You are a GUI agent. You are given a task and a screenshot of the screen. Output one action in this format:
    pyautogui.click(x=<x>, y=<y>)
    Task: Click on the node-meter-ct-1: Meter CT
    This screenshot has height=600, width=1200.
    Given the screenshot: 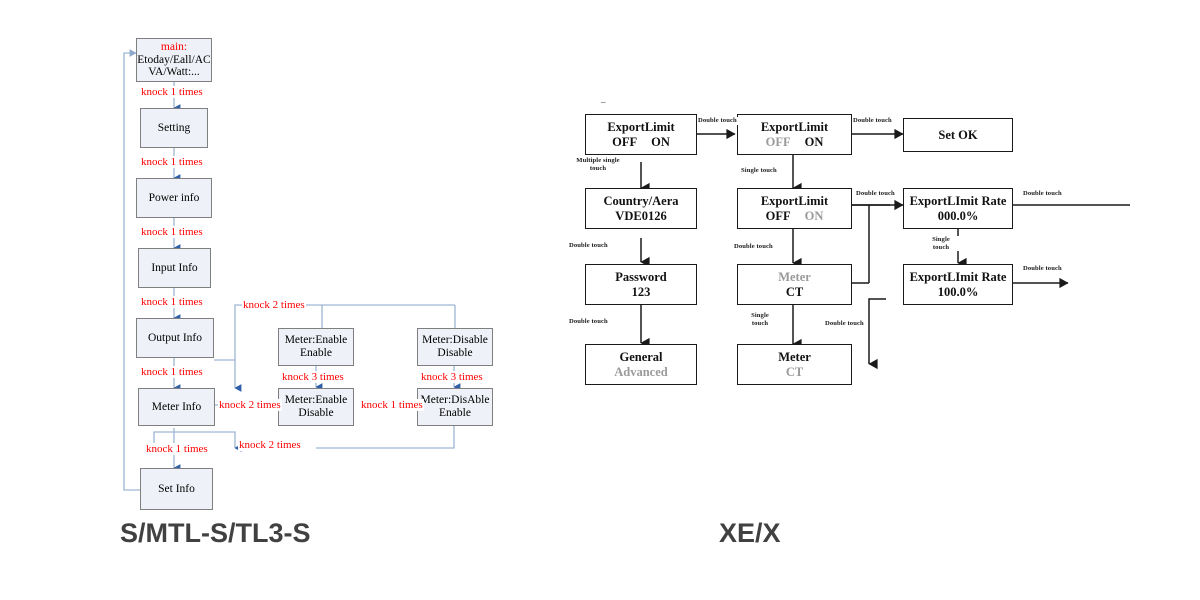 What is the action you would take?
    pyautogui.click(x=794, y=284)
    